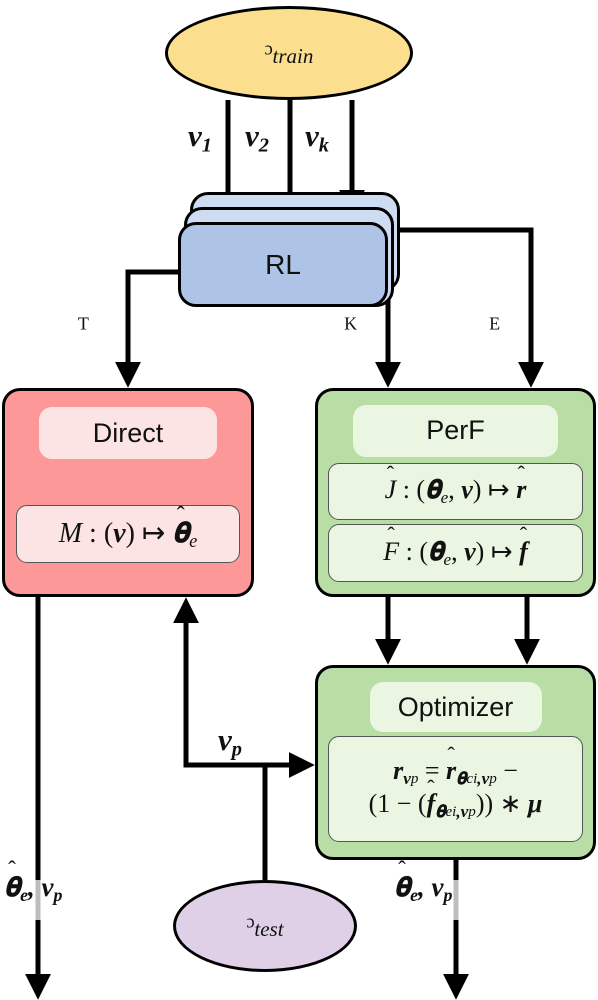  I want to click on node-direct: Direct M : (v) ↦ 𝛉̂e, so click(128, 492).